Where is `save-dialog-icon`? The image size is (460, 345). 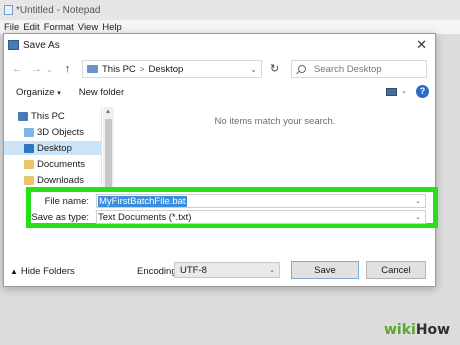
save-dialog-icon is located at coordinates (13, 45).